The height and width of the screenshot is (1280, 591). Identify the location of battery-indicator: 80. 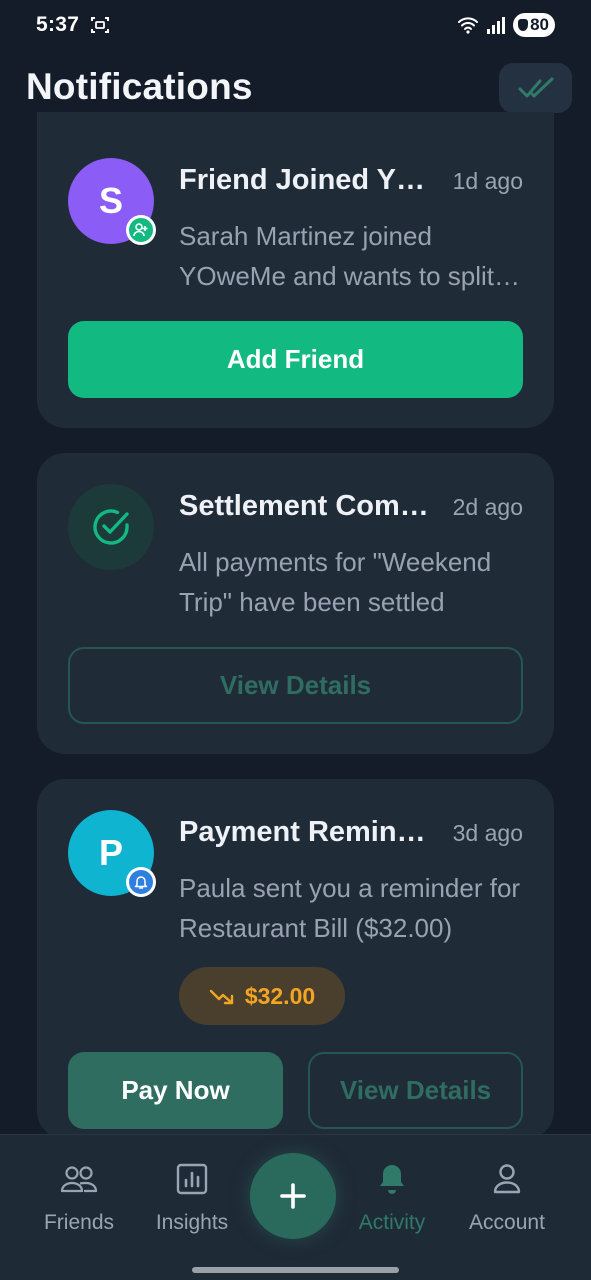
(534, 25).